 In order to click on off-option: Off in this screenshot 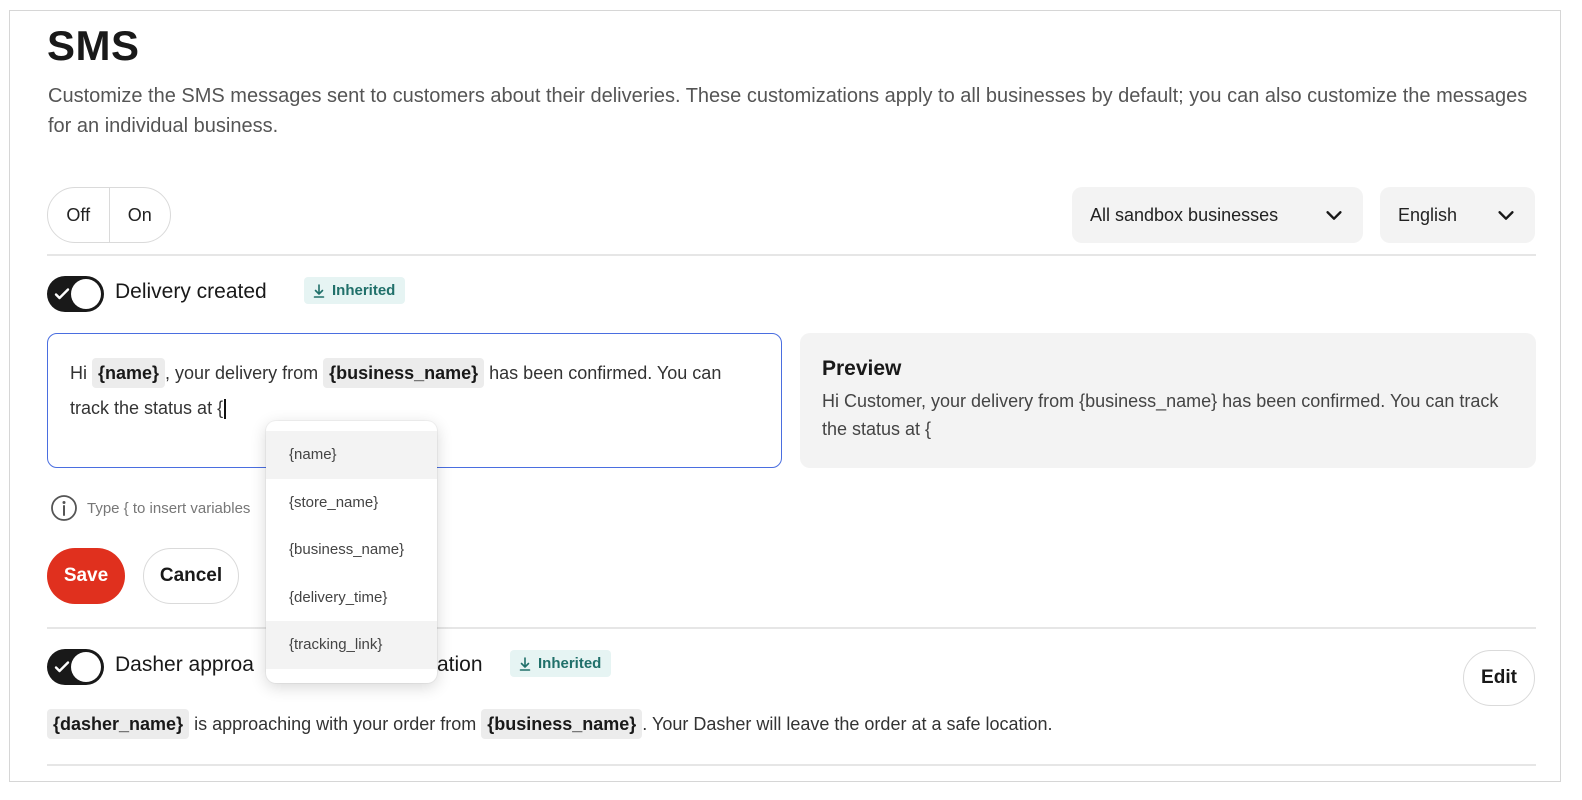, I will do `click(78, 215)`.